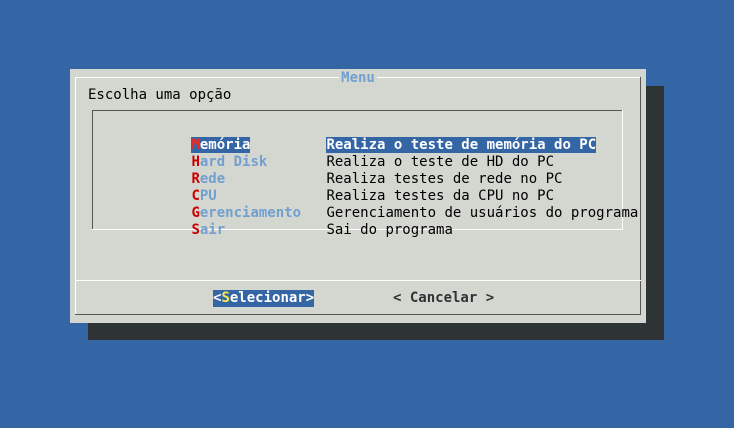 This screenshot has height=428, width=734. I want to click on menu-item-cpu: CPU Realiza testes da CPU no PC, so click(381, 187).